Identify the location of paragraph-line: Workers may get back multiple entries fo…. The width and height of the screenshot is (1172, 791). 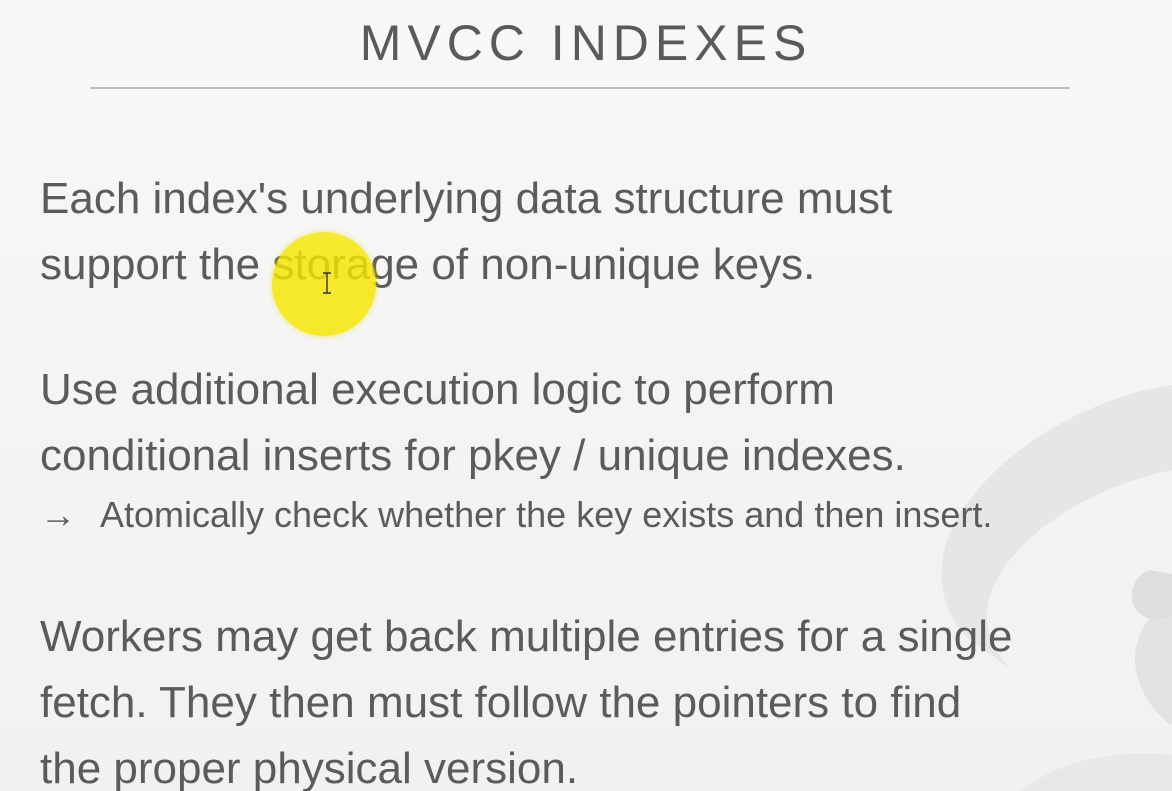
(526, 636).